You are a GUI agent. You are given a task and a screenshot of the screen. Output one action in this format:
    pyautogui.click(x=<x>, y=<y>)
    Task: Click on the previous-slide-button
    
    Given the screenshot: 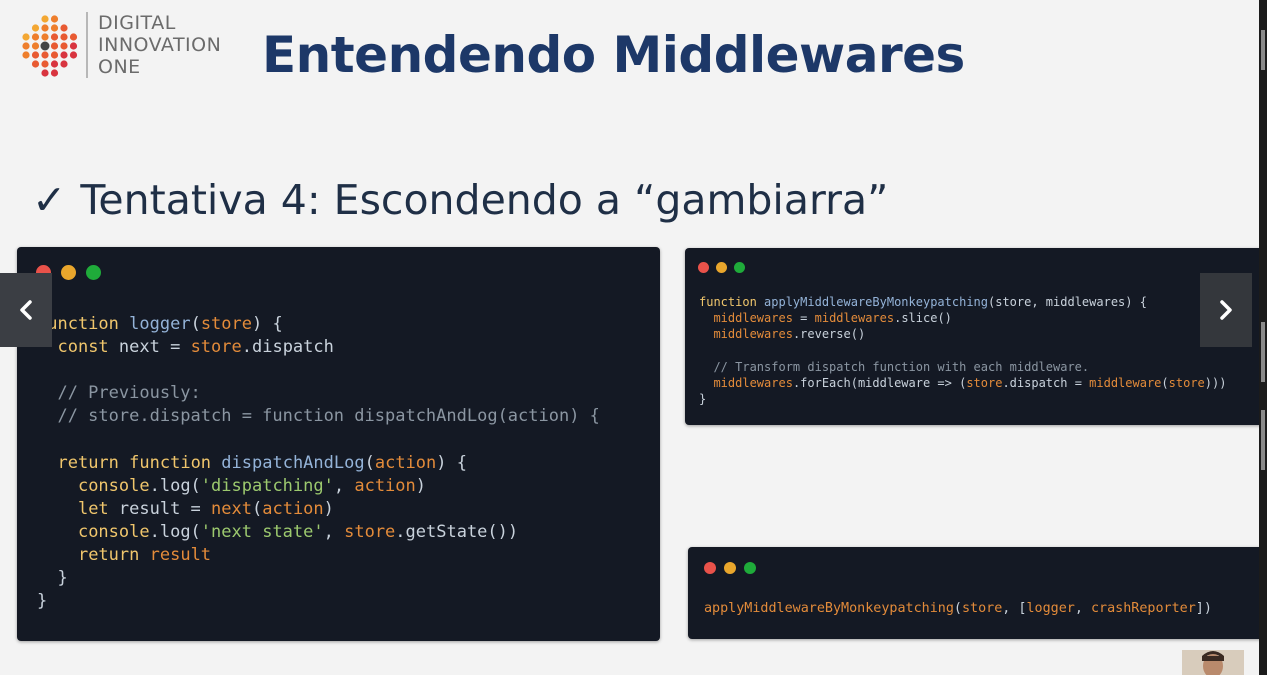 What is the action you would take?
    pyautogui.click(x=26, y=310)
    